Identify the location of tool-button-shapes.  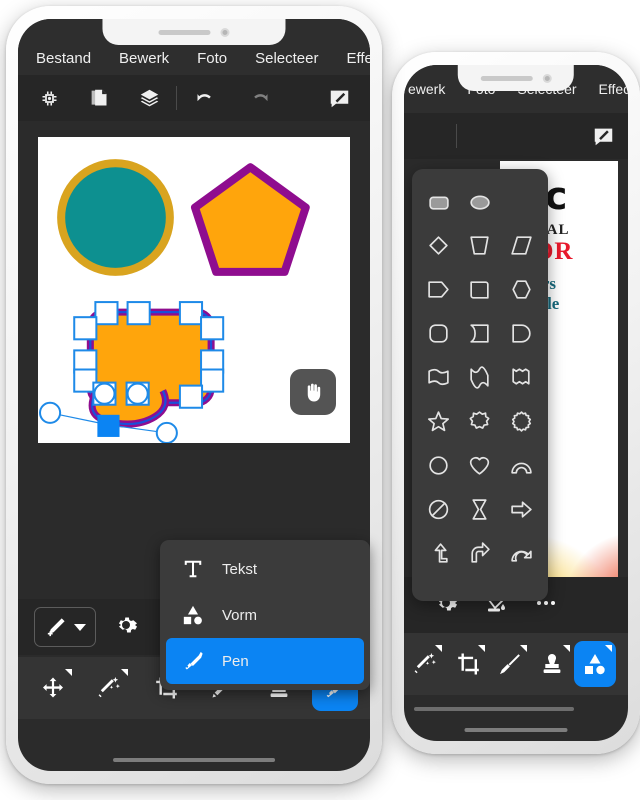
(595, 664).